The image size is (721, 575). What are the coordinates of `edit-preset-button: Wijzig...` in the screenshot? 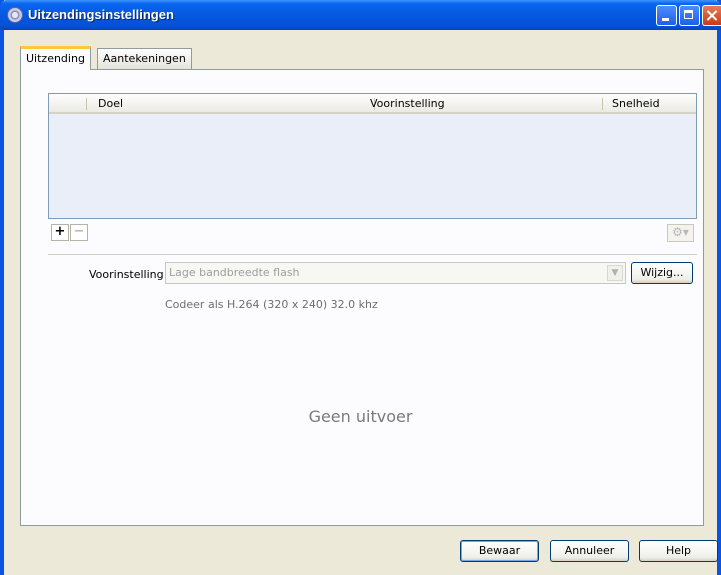 It's located at (662, 273).